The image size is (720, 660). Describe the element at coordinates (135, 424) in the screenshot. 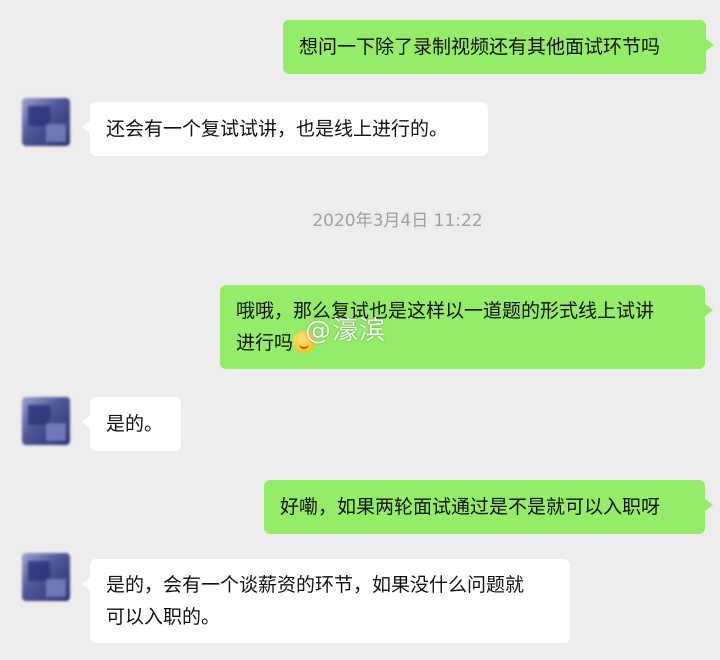

I see `message-text: 是的。` at that location.